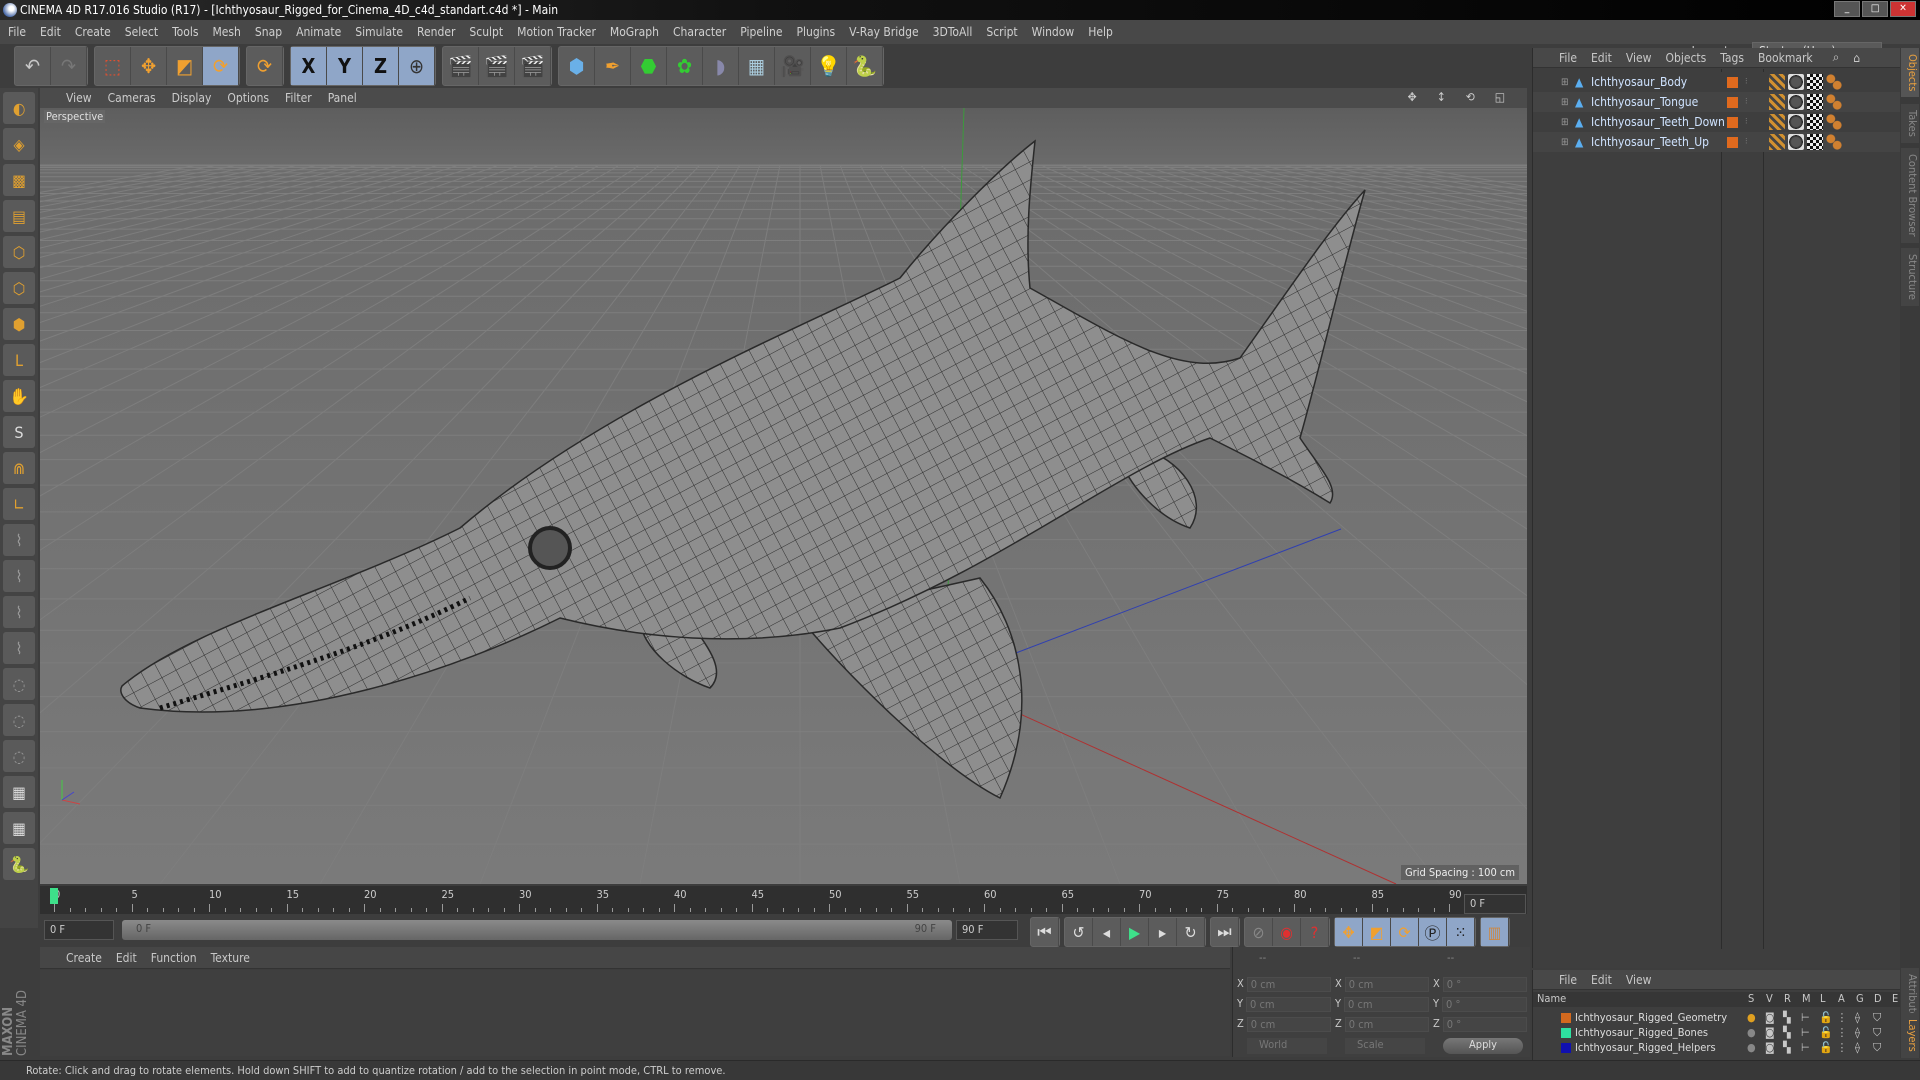 The height and width of the screenshot is (1080, 1920). Describe the element at coordinates (1191, 932) in the screenshot. I see `next-key-icon: ↻` at that location.